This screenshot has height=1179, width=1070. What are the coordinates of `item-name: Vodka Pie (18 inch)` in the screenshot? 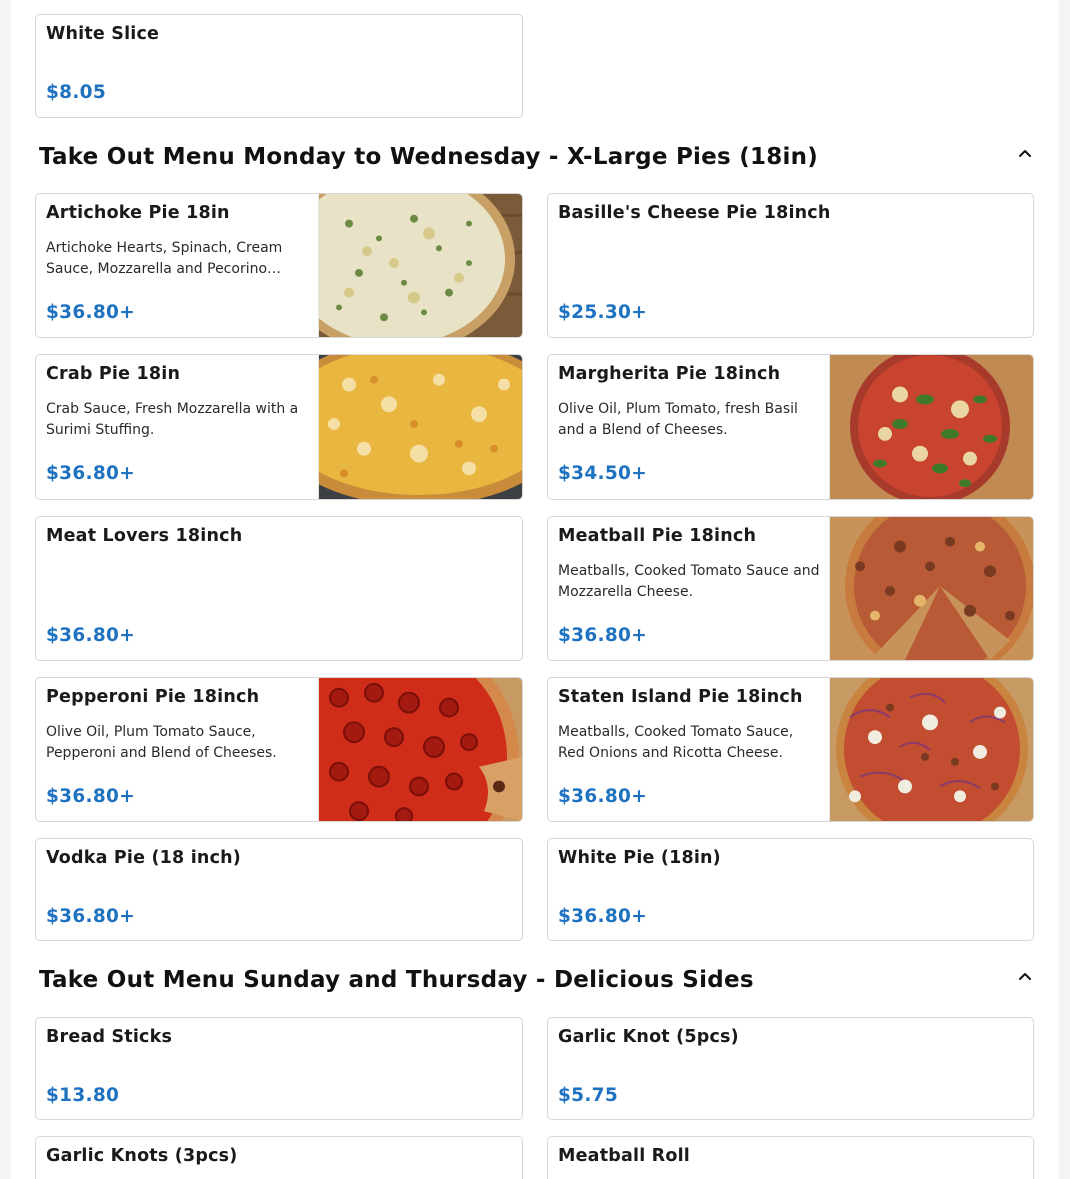 It's located at (143, 858).